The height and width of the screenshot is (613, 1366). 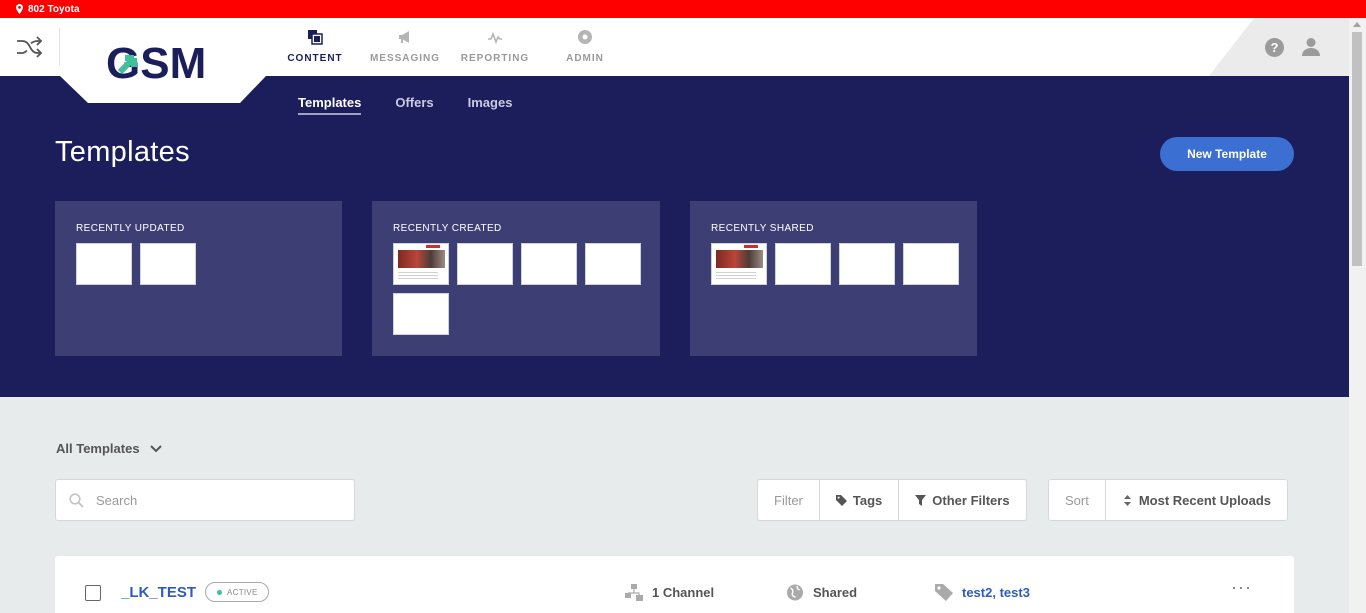 I want to click on dropdown-label: All Templates, so click(x=98, y=448).